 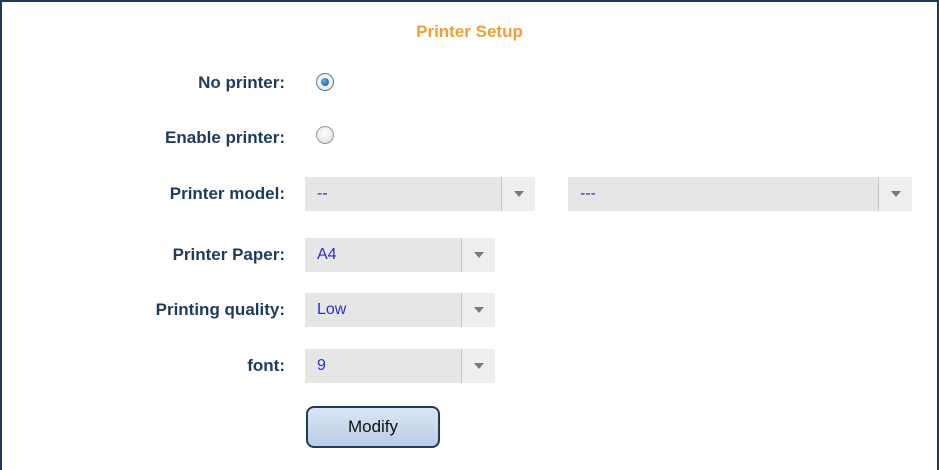 What do you see at coordinates (225, 137) in the screenshot?
I see `enable-printer-label: Enable printer:` at bounding box center [225, 137].